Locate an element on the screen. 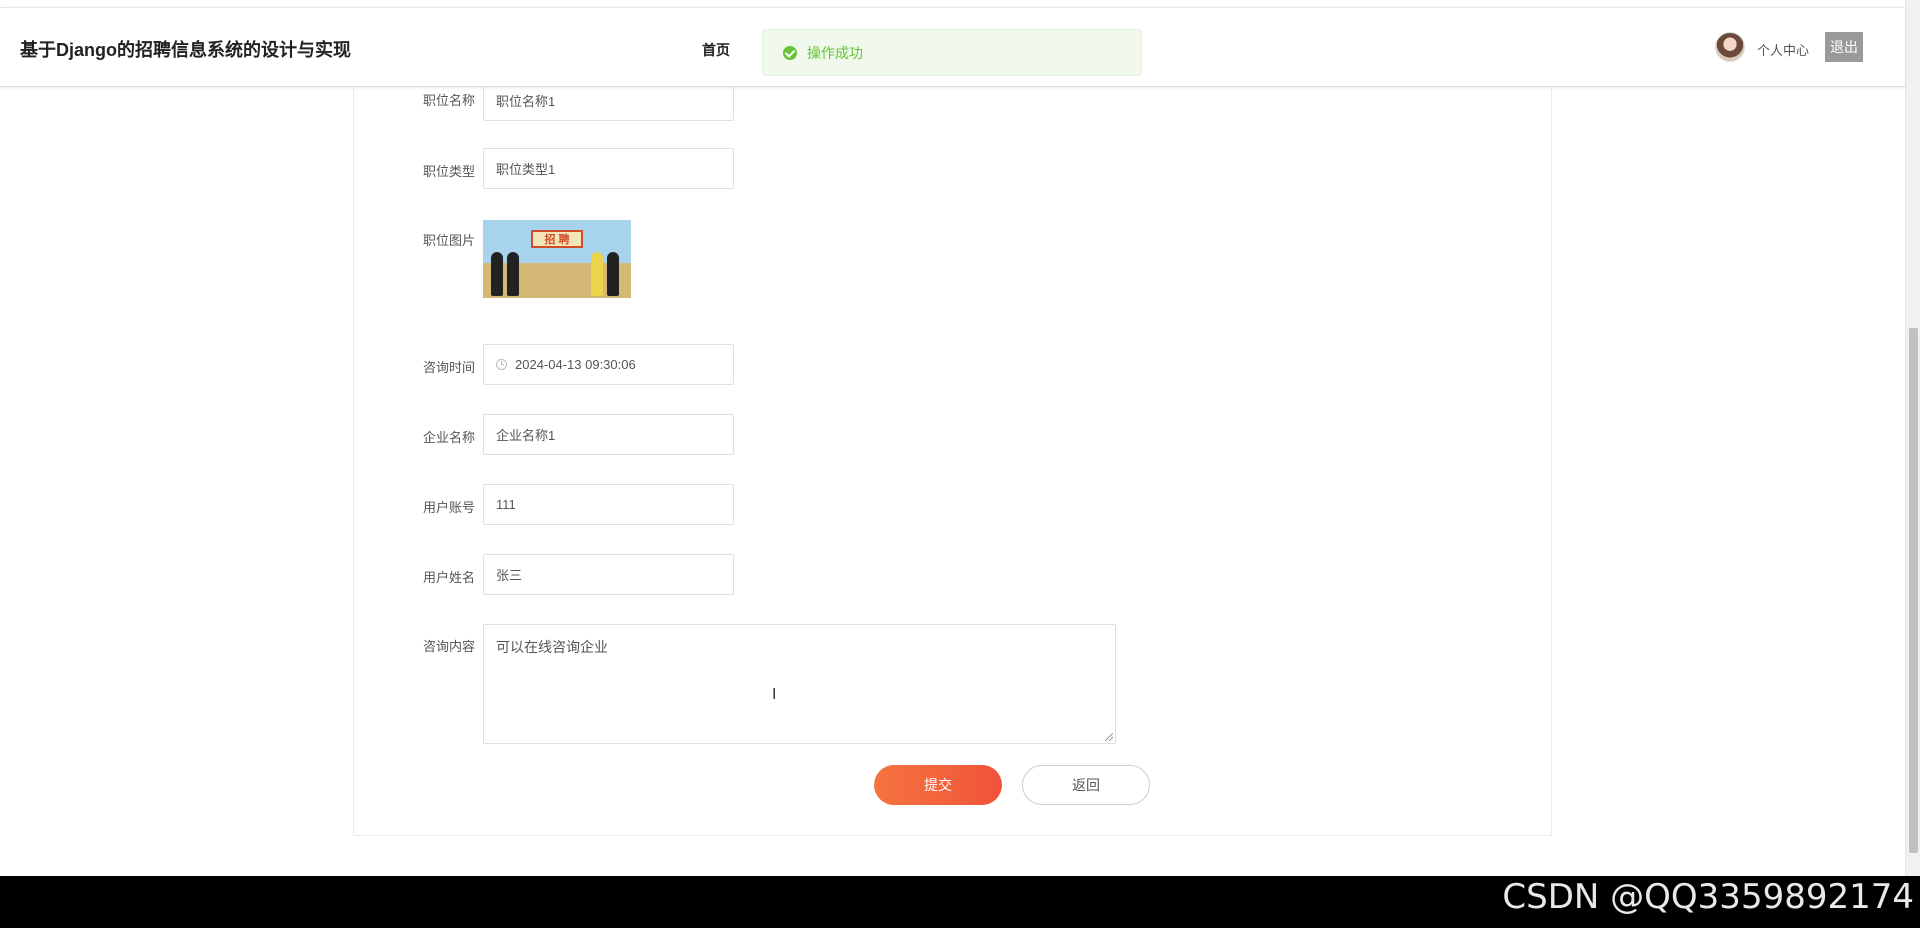  text-cursor-icon: I is located at coordinates (774, 694).